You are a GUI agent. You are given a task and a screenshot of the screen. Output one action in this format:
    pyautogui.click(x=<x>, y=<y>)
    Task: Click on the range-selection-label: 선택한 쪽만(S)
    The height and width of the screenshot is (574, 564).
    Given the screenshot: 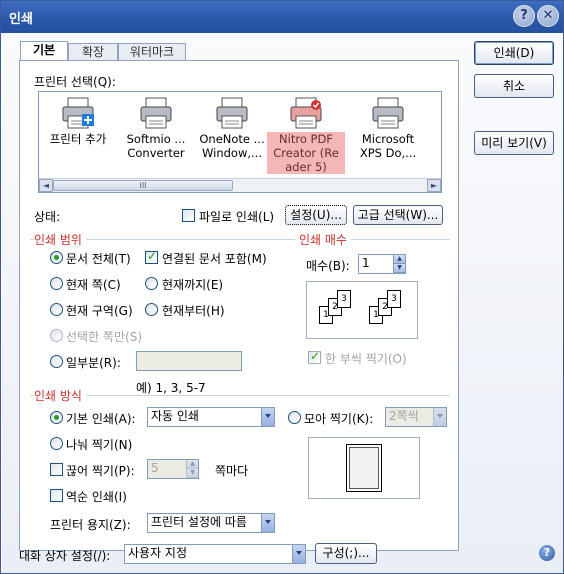 What is the action you would take?
    pyautogui.click(x=104, y=337)
    